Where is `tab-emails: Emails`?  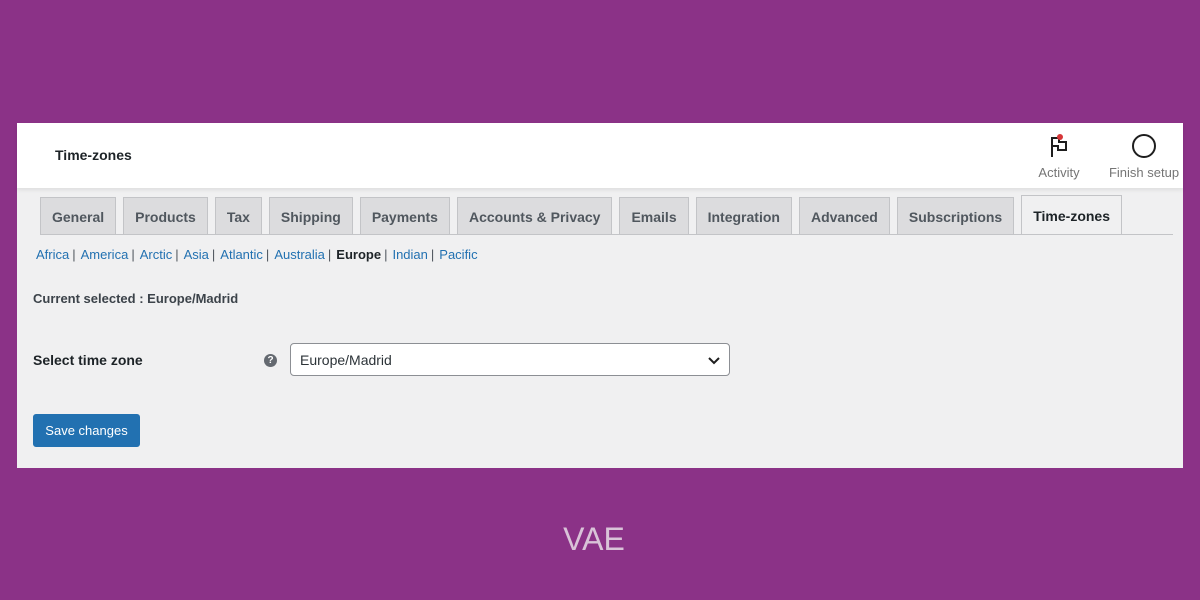
tab-emails: Emails is located at coordinates (654, 216).